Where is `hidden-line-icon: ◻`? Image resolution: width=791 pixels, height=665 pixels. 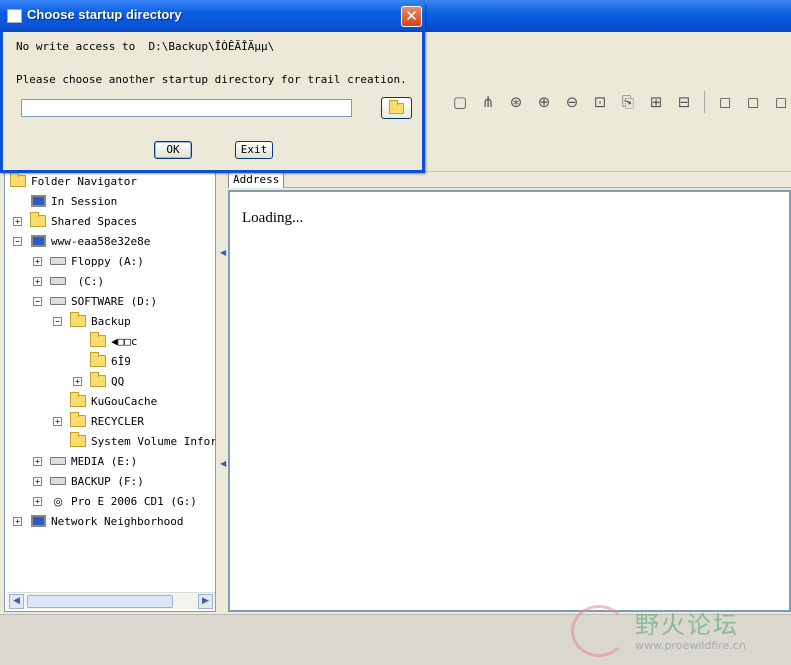 hidden-line-icon: ◻ is located at coordinates (753, 102).